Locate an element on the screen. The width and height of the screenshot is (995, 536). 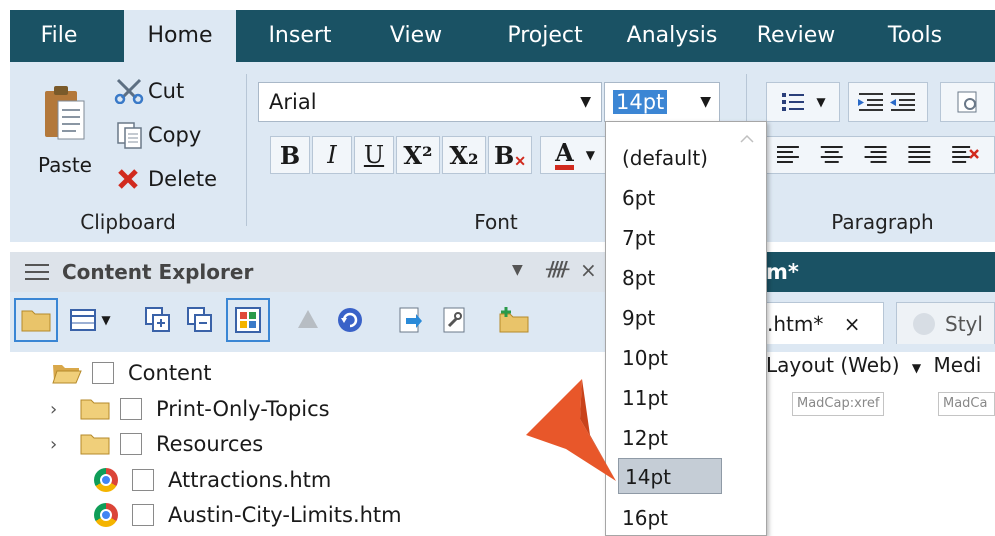
font-size-combo: 14pt ▼ is located at coordinates (662, 102).